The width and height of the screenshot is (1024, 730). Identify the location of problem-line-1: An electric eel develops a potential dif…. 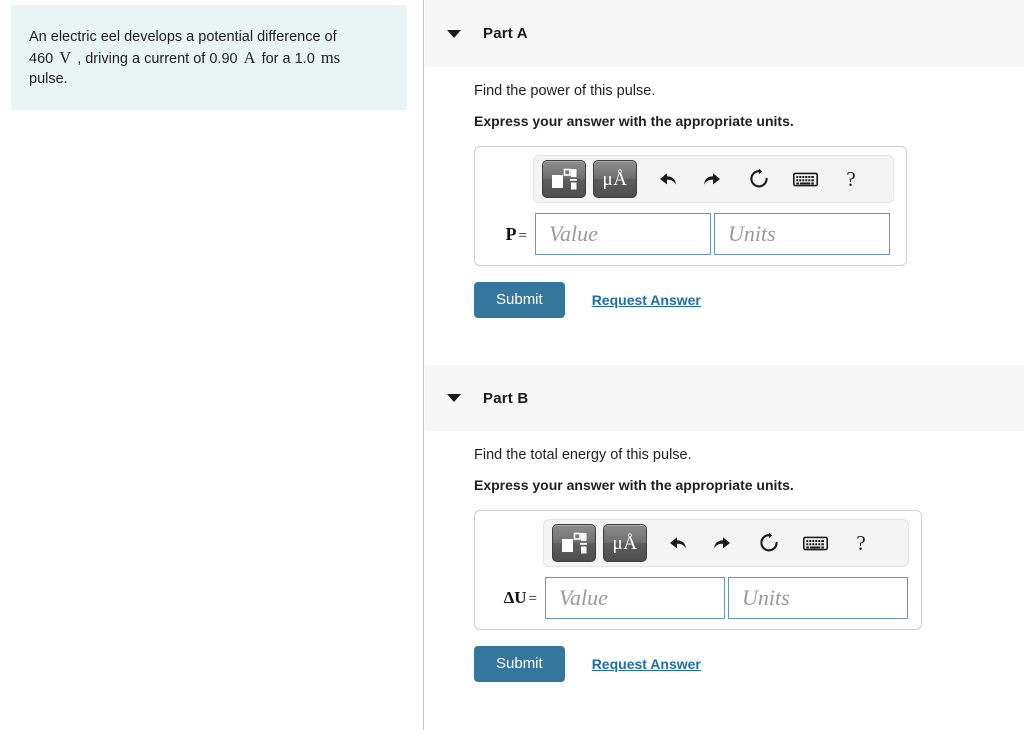
(183, 37).